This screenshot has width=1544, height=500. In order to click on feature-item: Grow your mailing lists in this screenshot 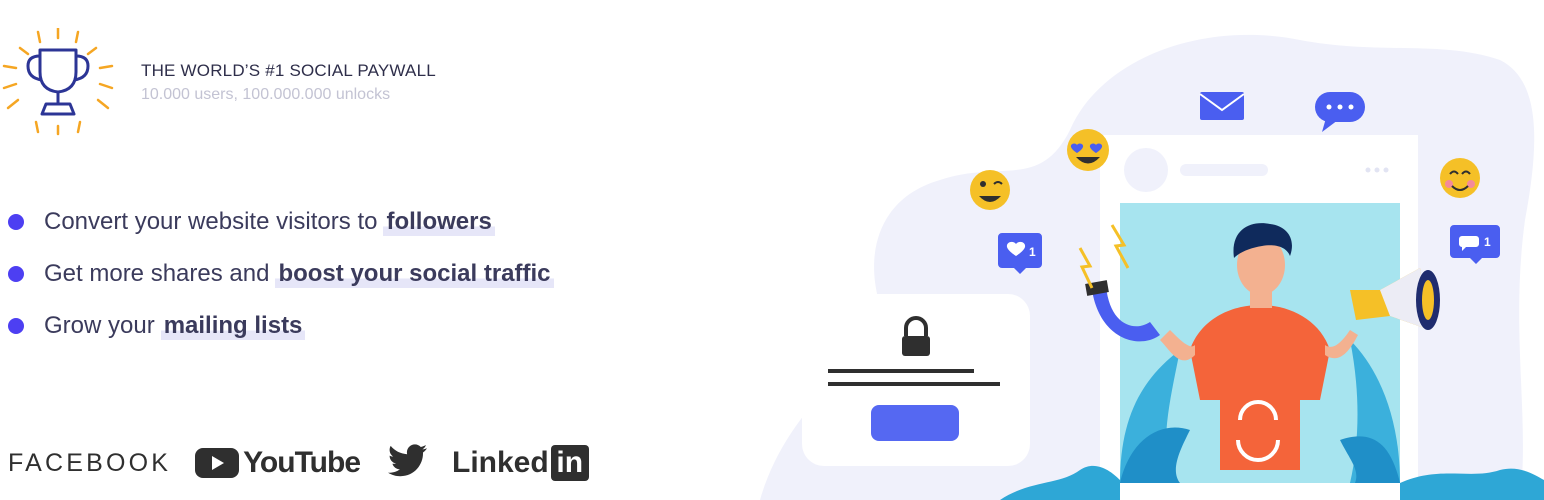, I will do `click(281, 326)`.